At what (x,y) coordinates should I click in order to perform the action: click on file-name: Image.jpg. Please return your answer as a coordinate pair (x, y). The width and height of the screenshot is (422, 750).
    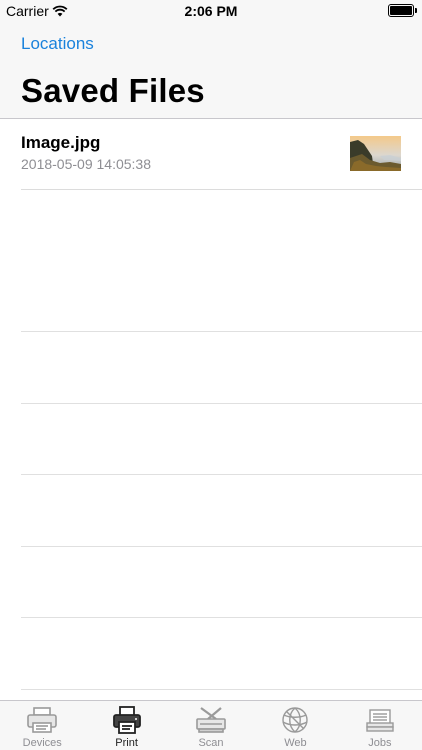
    Looking at the image, I should click on (61, 142).